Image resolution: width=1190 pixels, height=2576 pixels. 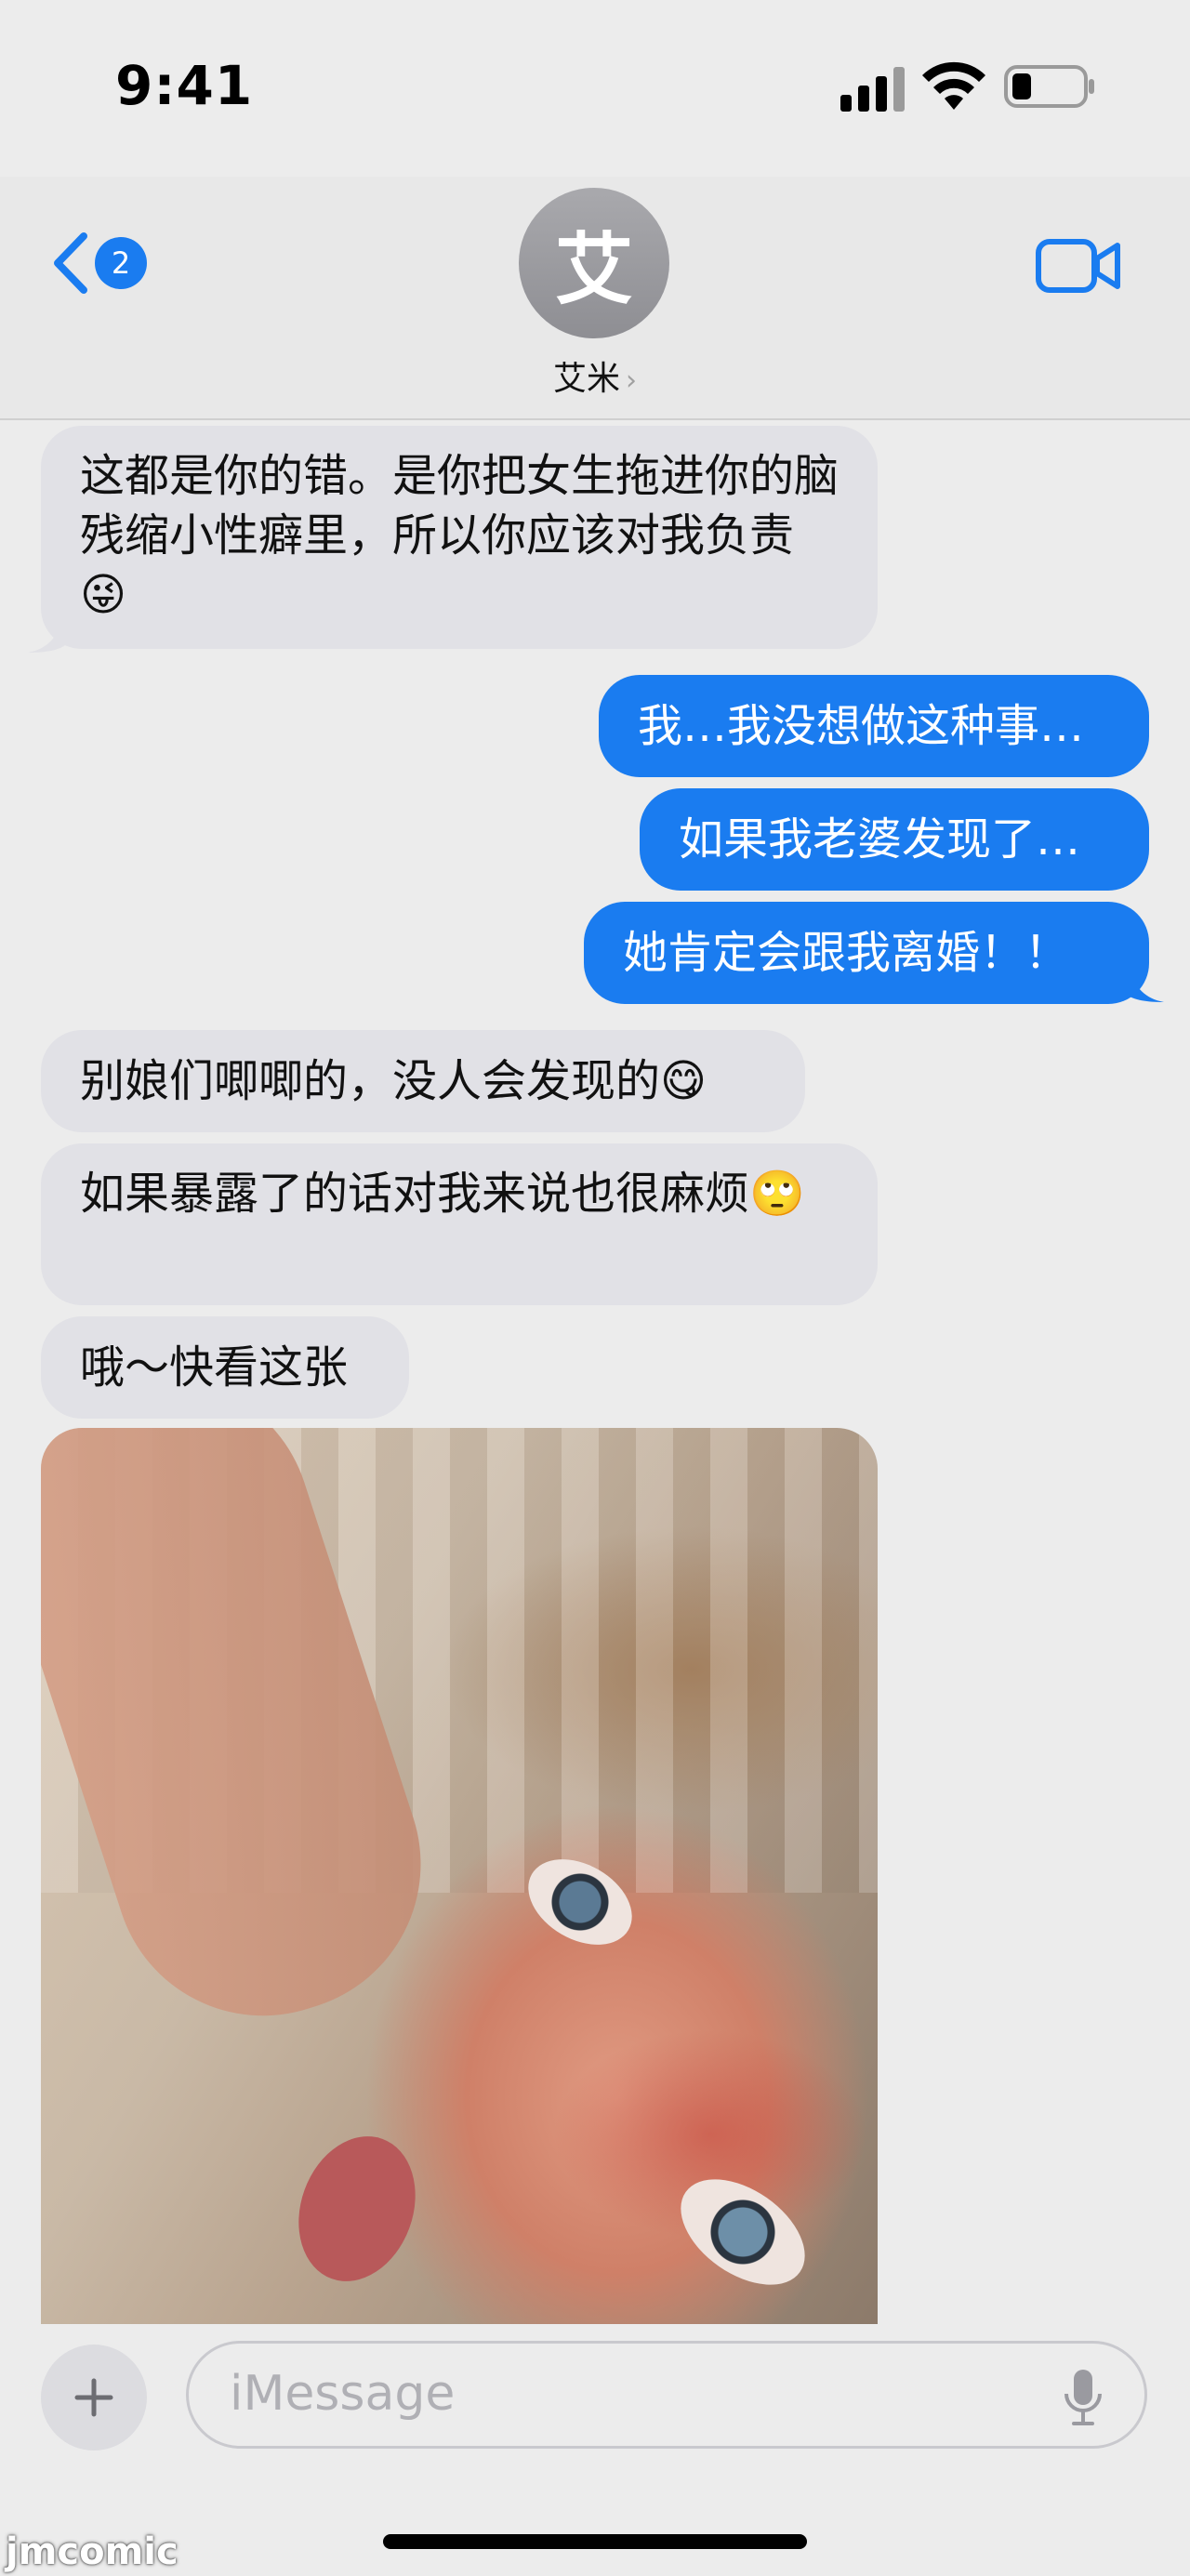 What do you see at coordinates (743, 2232) in the screenshot?
I see `photo-eye` at bounding box center [743, 2232].